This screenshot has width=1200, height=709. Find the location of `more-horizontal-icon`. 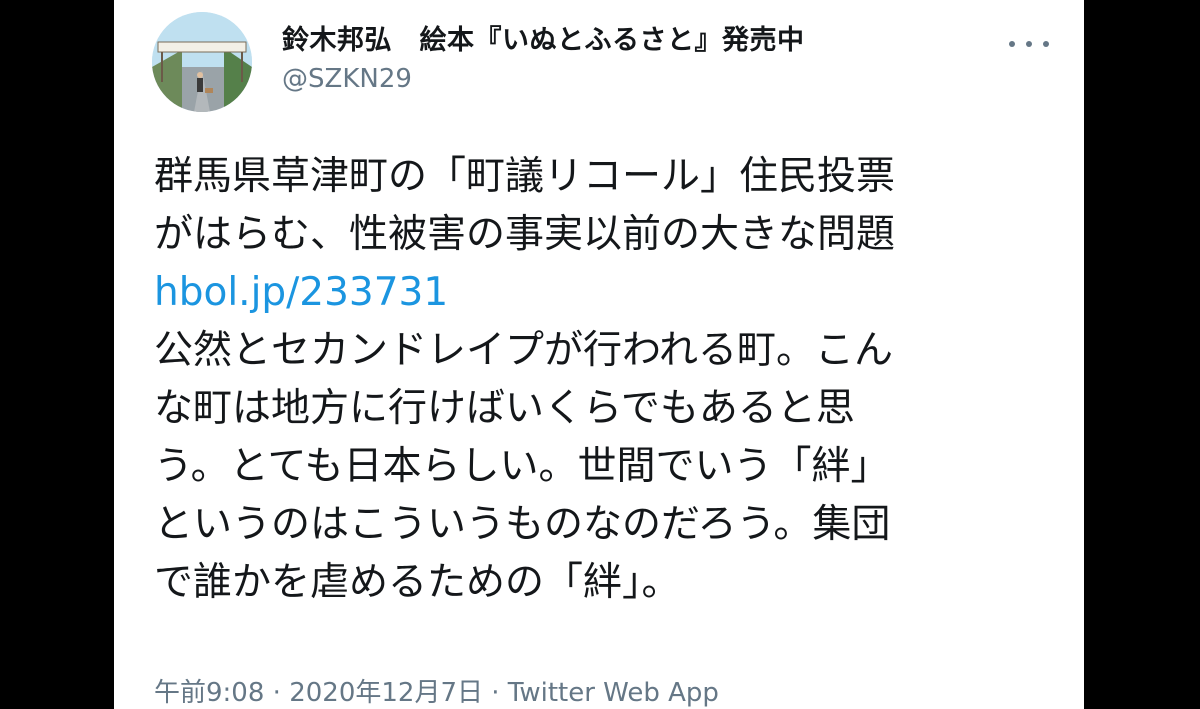

more-horizontal-icon is located at coordinates (1029, 44).